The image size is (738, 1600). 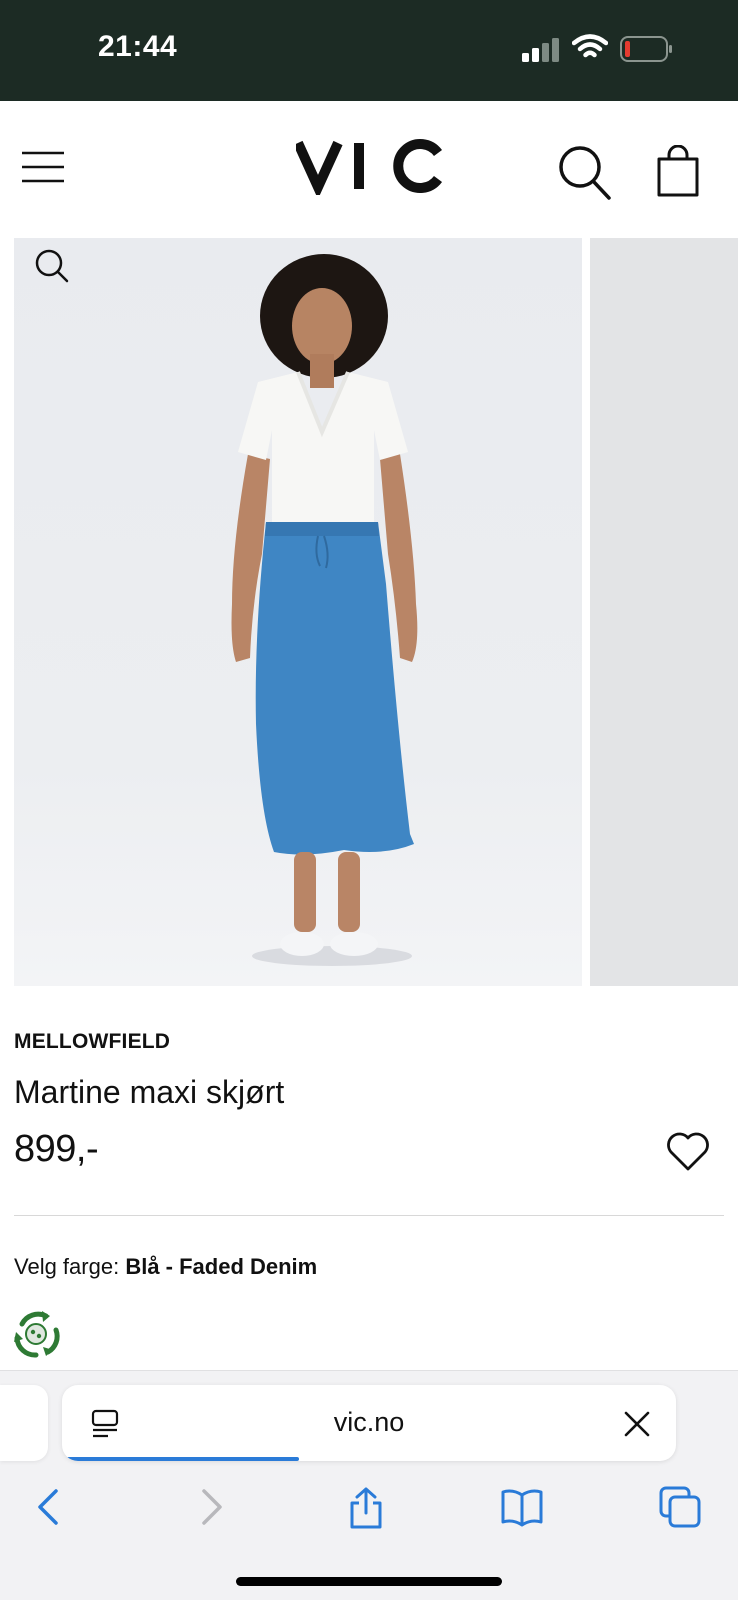 What do you see at coordinates (70, 1266) in the screenshot?
I see `color-label: Velg farge:` at bounding box center [70, 1266].